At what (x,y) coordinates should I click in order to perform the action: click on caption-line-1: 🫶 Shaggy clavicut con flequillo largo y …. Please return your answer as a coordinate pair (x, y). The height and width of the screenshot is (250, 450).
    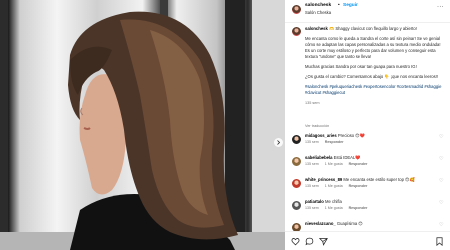
    Looking at the image, I should click on (372, 28).